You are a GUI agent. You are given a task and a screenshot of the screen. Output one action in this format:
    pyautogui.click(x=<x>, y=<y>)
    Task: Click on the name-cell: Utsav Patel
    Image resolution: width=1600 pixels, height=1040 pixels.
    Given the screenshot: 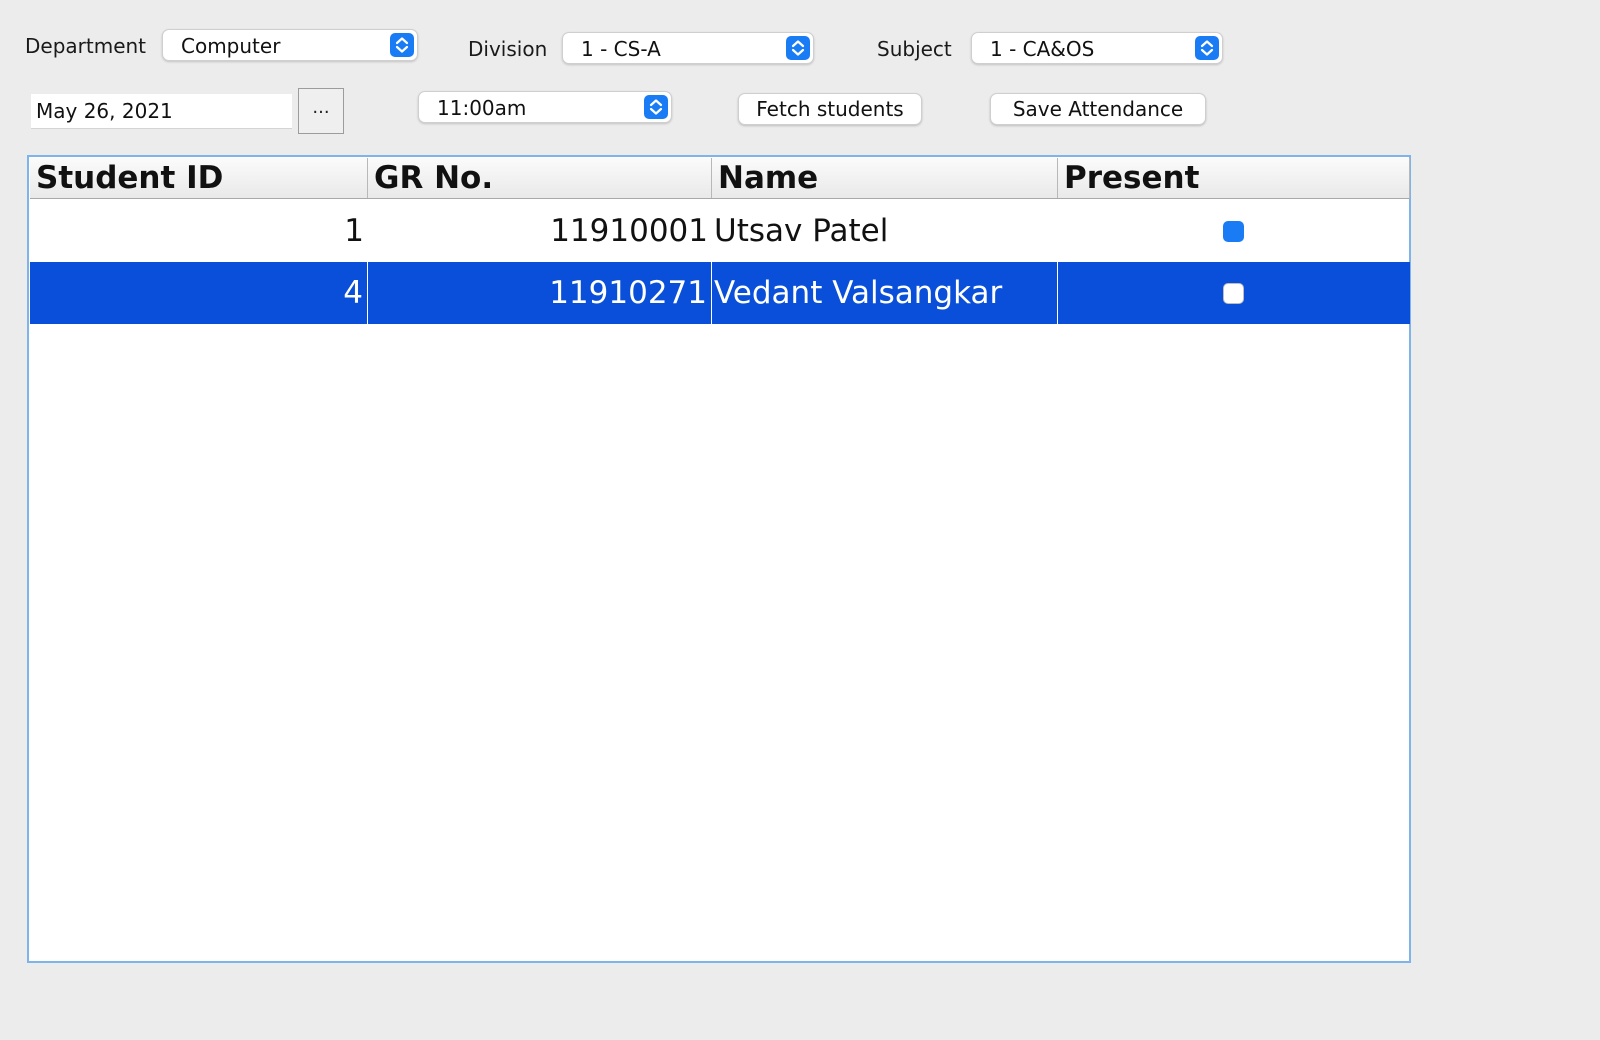 What is the action you would take?
    pyautogui.click(x=801, y=231)
    